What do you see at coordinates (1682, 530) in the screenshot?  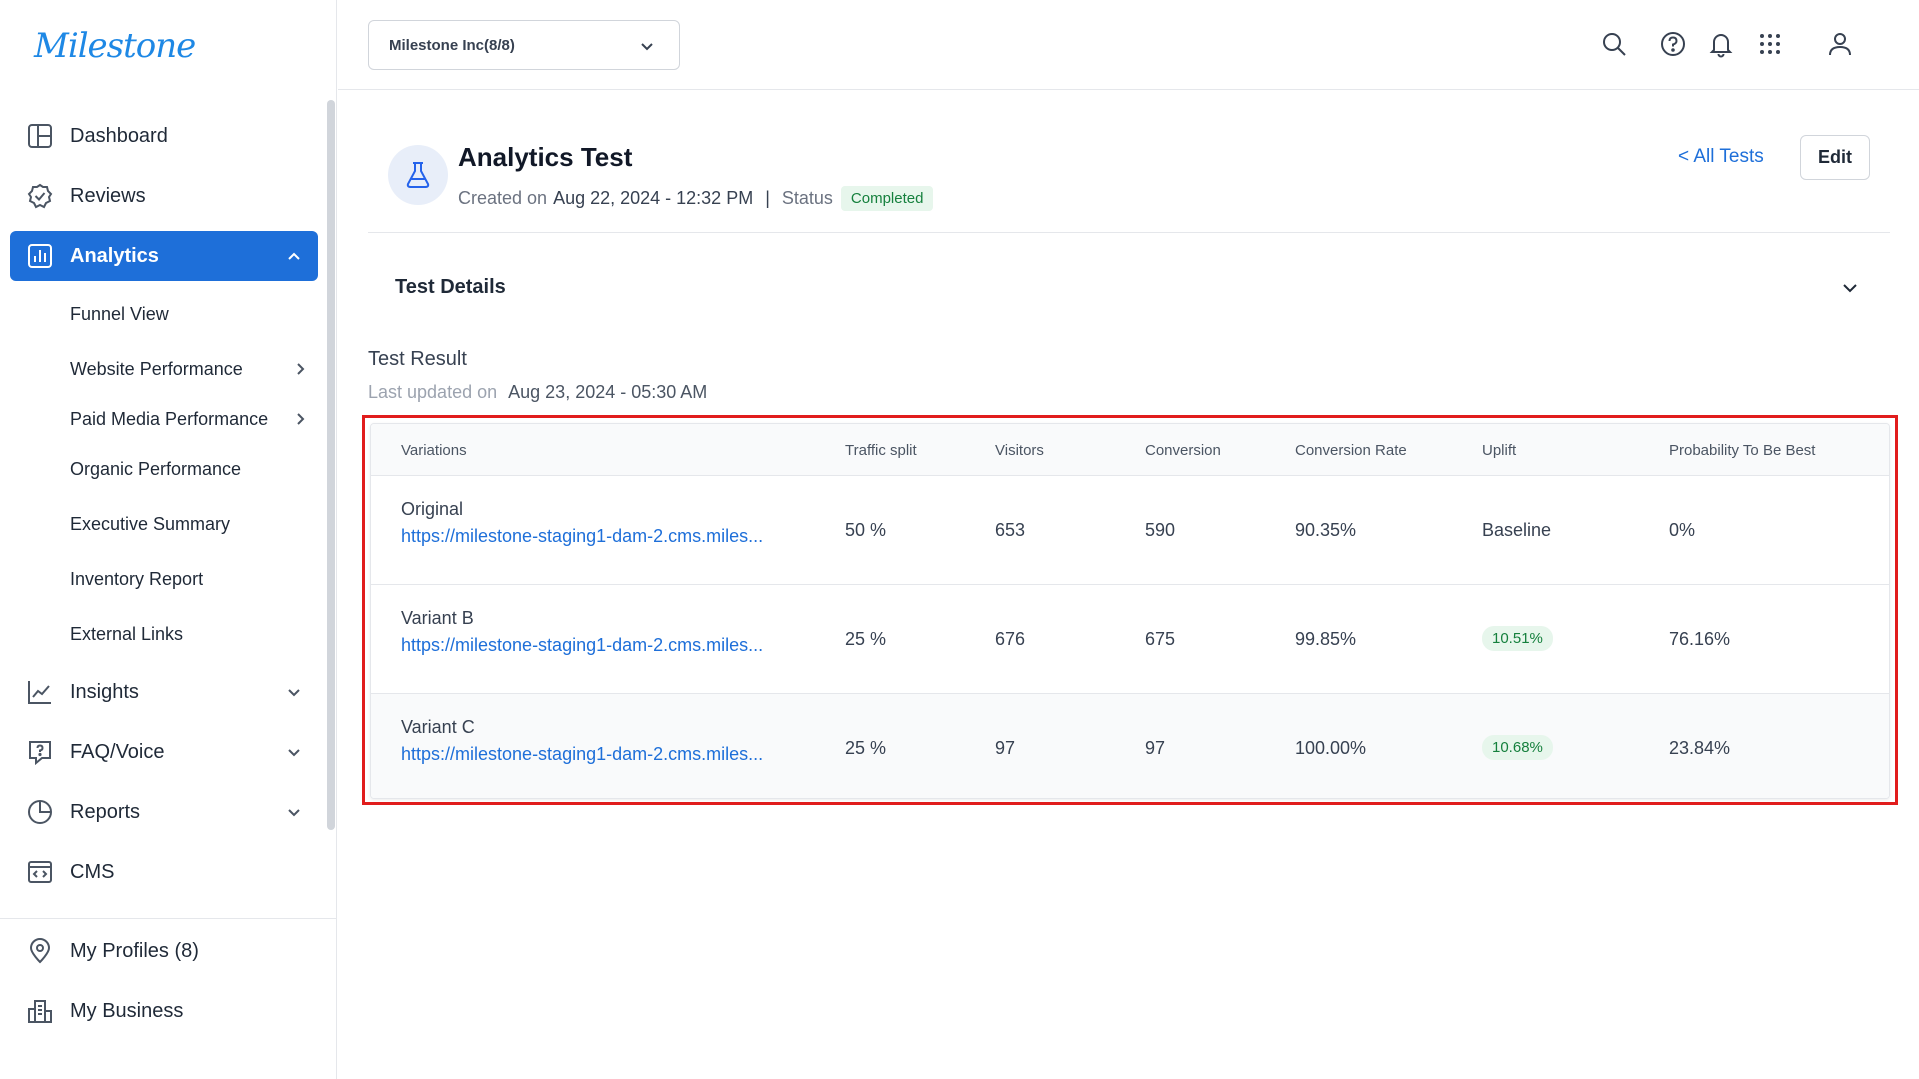 I see `probability-to-be-best: 0%` at bounding box center [1682, 530].